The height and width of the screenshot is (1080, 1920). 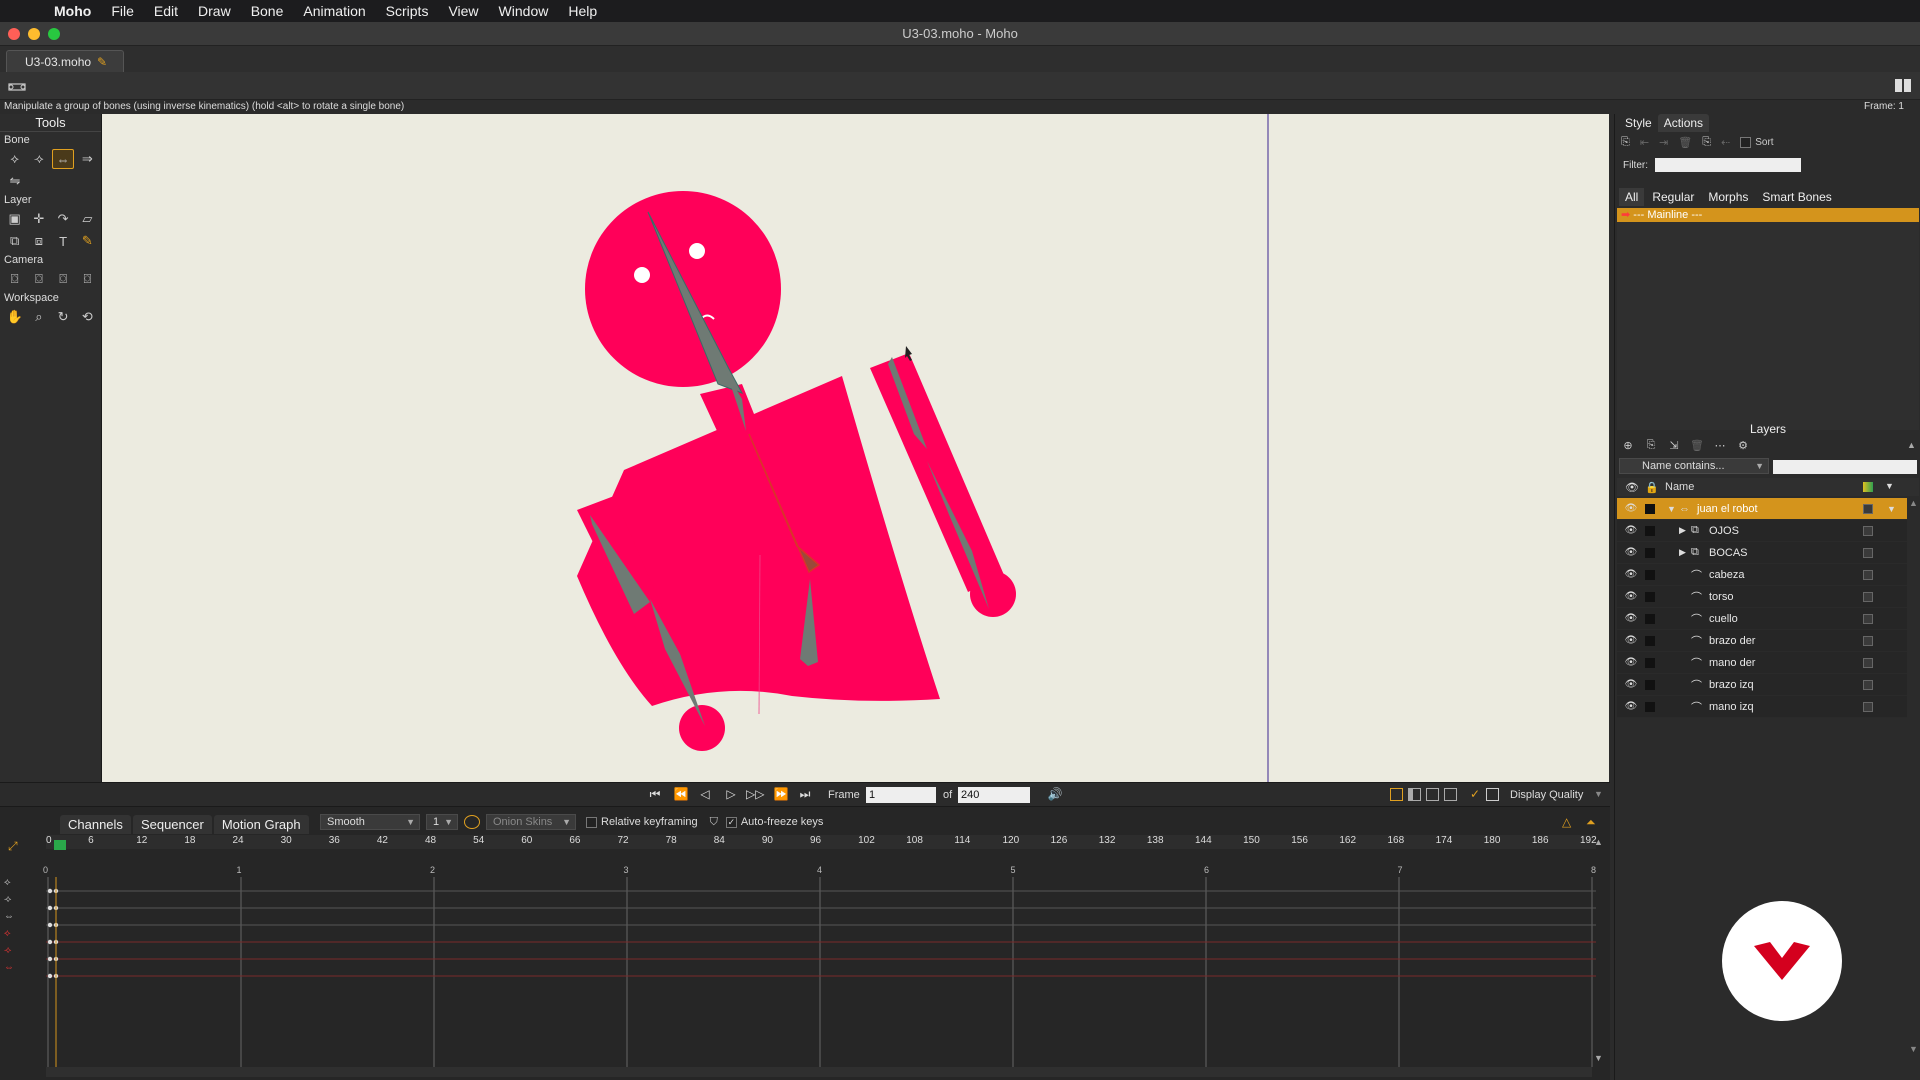 What do you see at coordinates (14, 219) in the screenshot?
I see `set-origin-icon: ▣` at bounding box center [14, 219].